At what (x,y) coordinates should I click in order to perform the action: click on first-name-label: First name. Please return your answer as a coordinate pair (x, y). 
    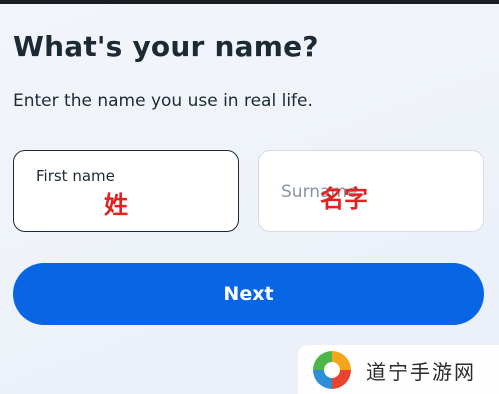
    Looking at the image, I should click on (75, 176).